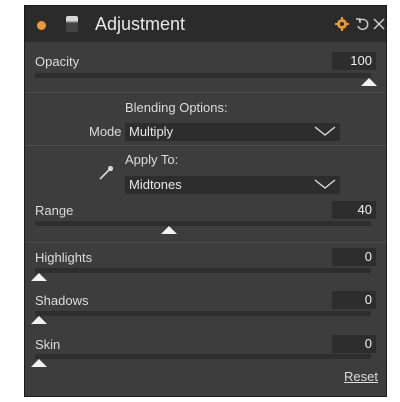 The image size is (400, 402). Describe the element at coordinates (205, 24) in the screenshot. I see `panel-header: Adjustment` at that location.